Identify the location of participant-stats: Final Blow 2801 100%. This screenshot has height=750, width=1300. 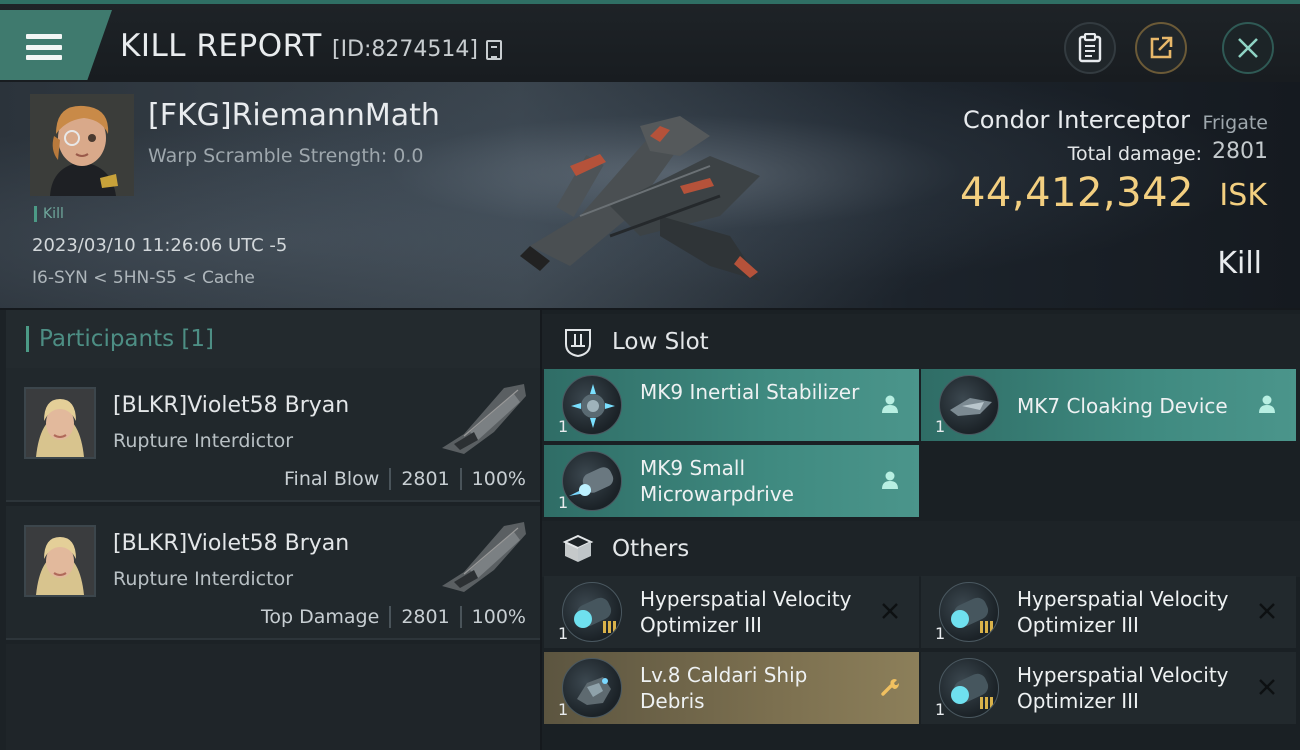
(405, 479).